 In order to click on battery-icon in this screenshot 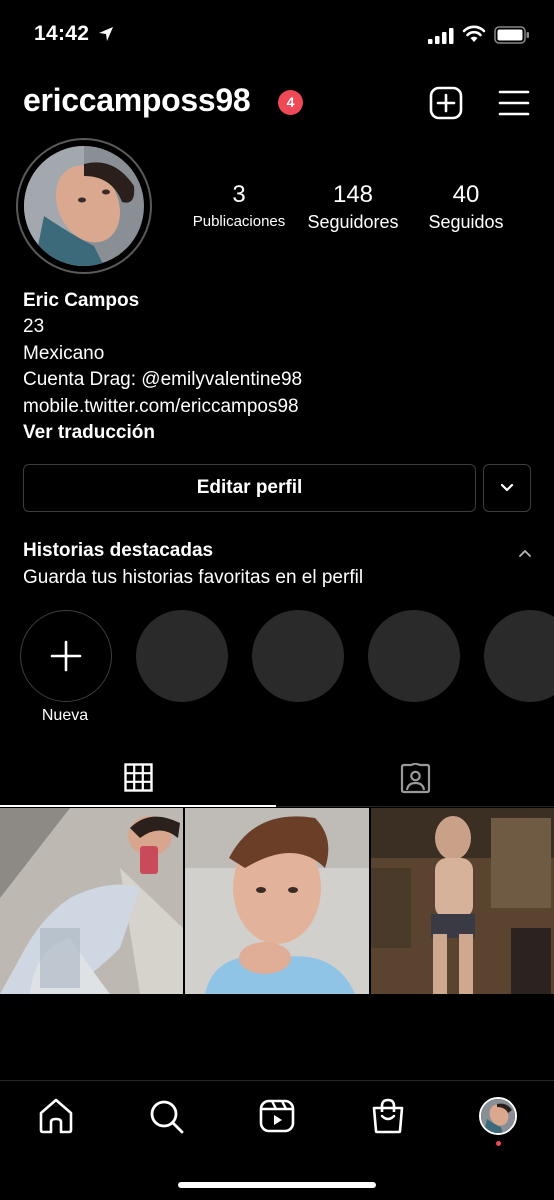, I will do `click(511, 35)`.